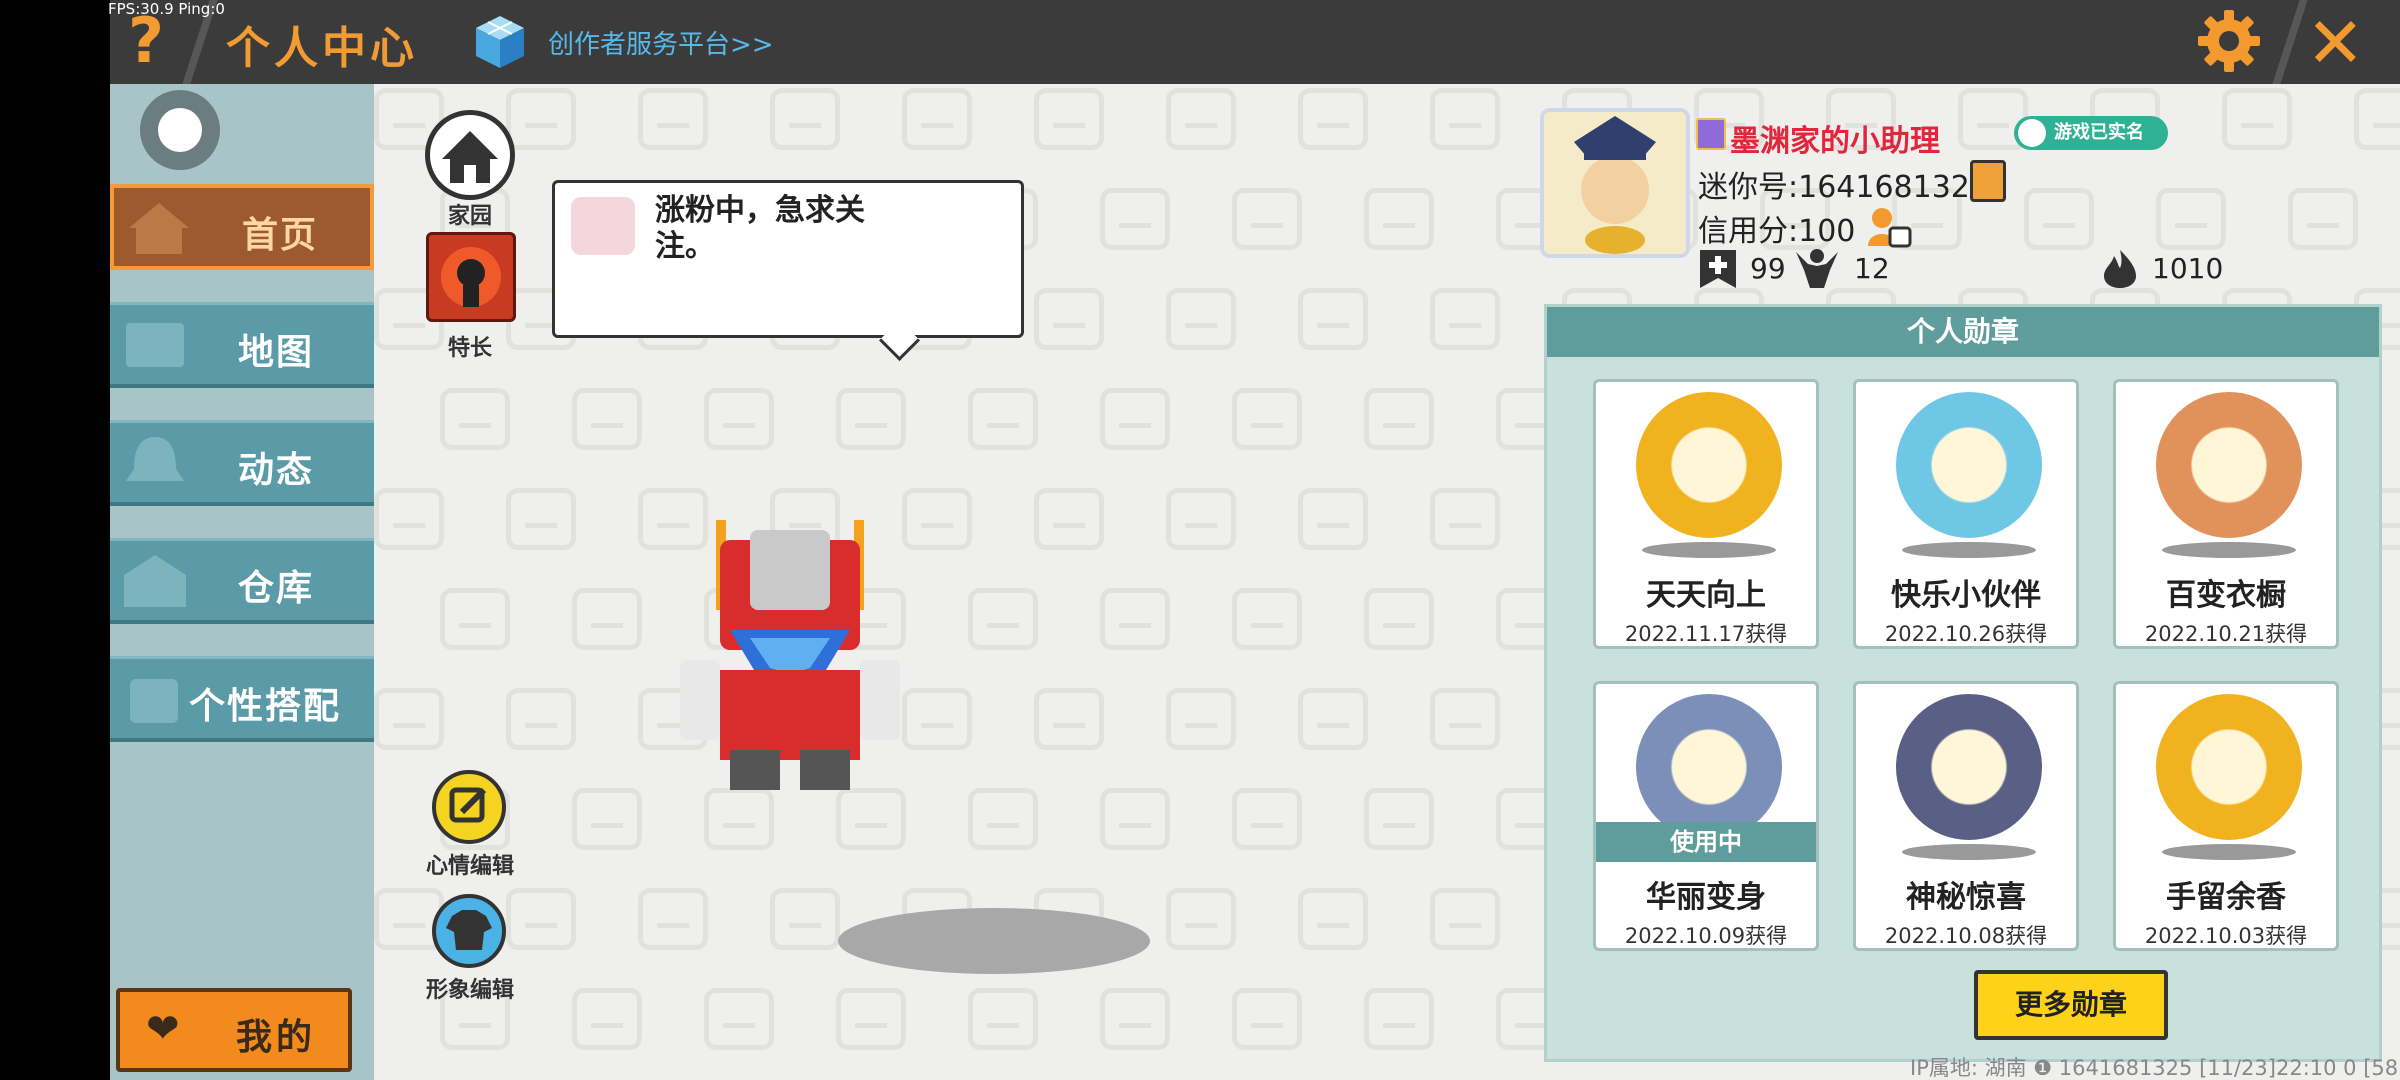 Image resolution: width=2400 pixels, height=1080 pixels. I want to click on home-button, so click(470, 155).